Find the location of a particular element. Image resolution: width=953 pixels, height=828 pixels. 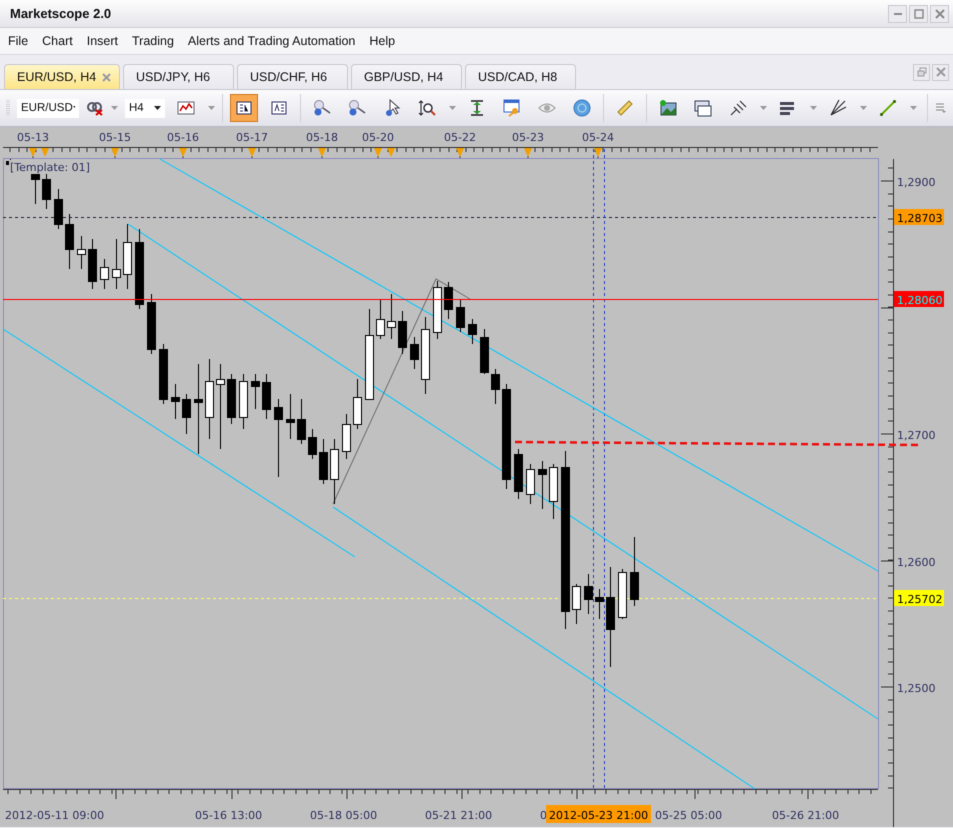

minimize-icon is located at coordinates (898, 13).